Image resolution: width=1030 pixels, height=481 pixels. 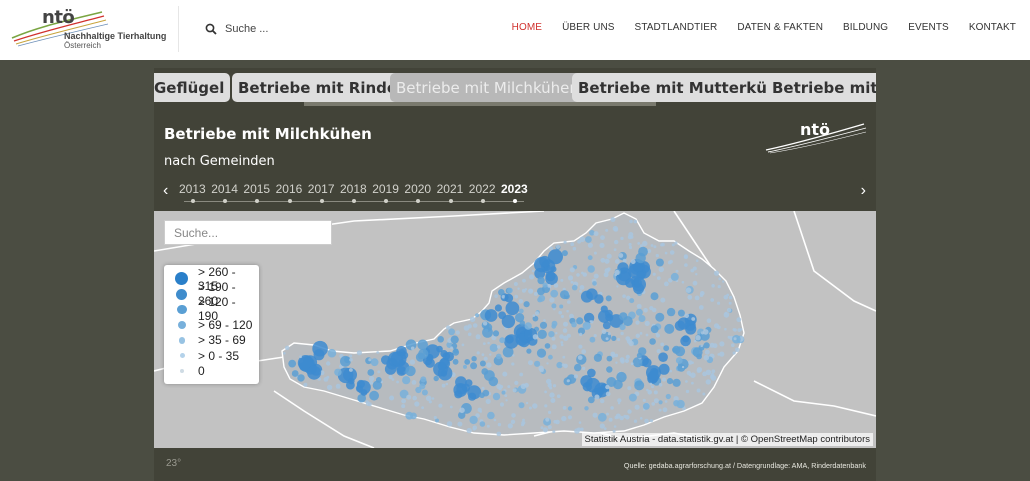 I want to click on year-2022: 2022, so click(x=482, y=189).